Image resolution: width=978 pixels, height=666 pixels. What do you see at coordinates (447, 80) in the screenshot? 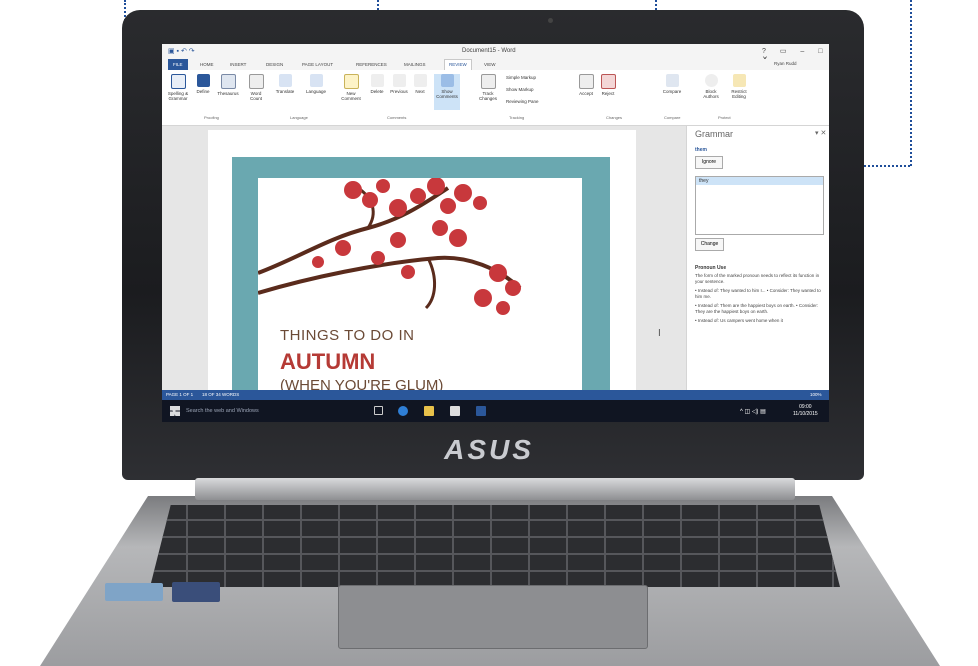
I see `show-comments-icon` at bounding box center [447, 80].